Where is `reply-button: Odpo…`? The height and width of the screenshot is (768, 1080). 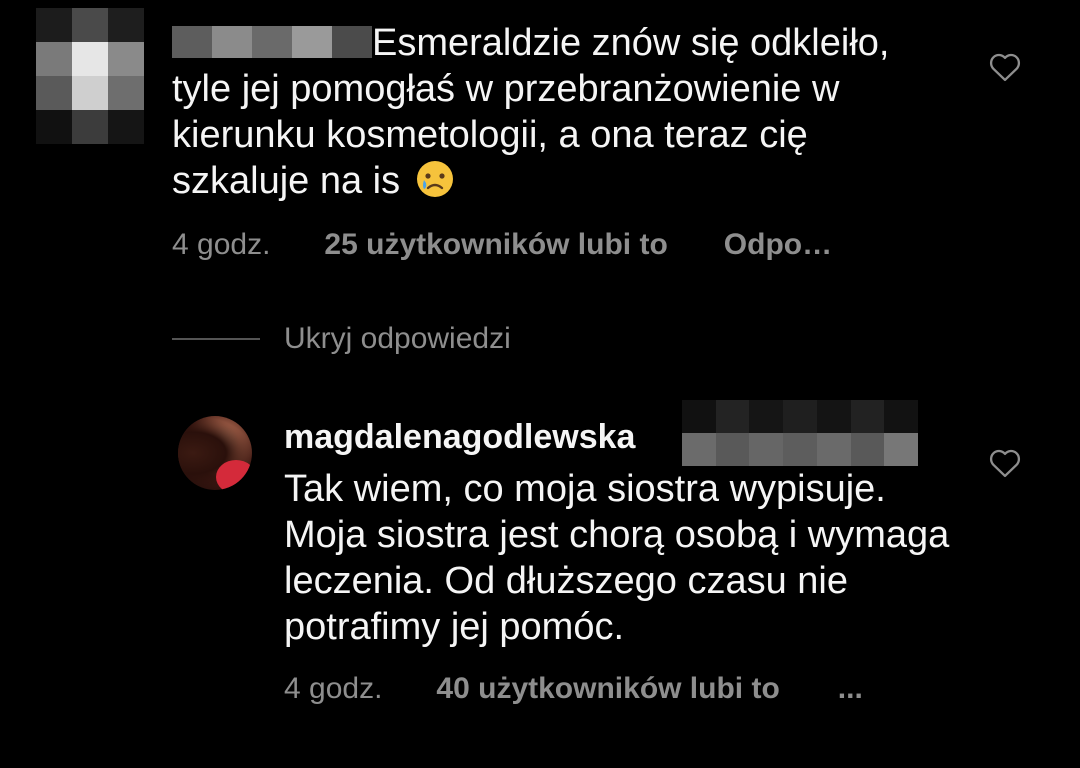 reply-button: Odpo… is located at coordinates (778, 245).